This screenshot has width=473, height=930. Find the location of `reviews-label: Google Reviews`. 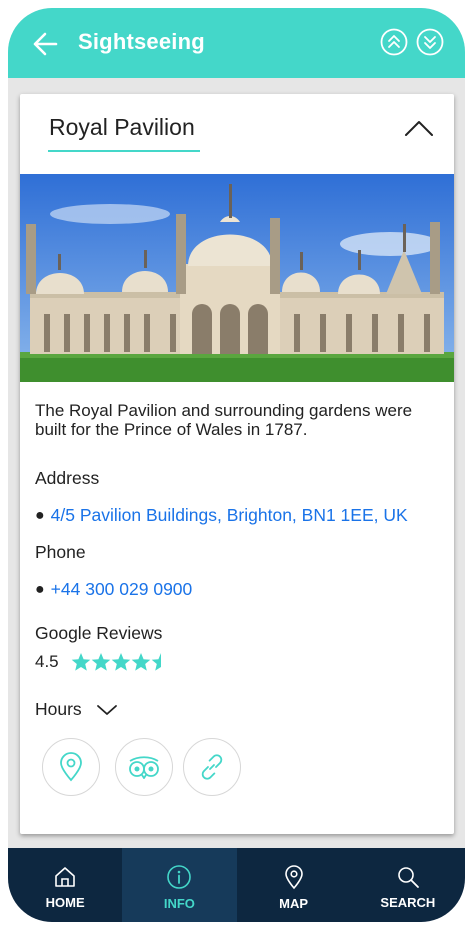

reviews-label: Google Reviews is located at coordinates (99, 633).